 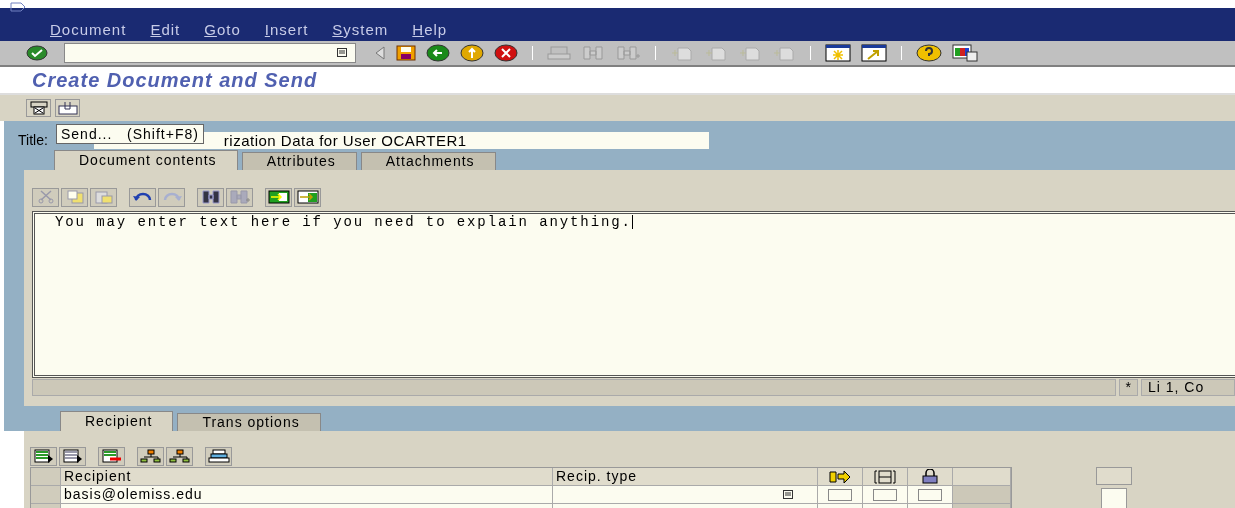 What do you see at coordinates (175, 80) in the screenshot?
I see `screen-title: Create Document and Send` at bounding box center [175, 80].